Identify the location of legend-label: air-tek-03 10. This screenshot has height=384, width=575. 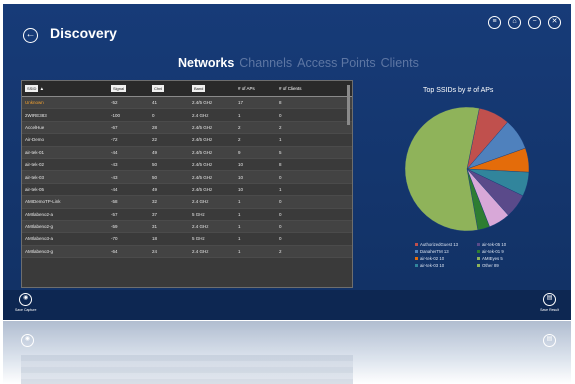
(432, 265).